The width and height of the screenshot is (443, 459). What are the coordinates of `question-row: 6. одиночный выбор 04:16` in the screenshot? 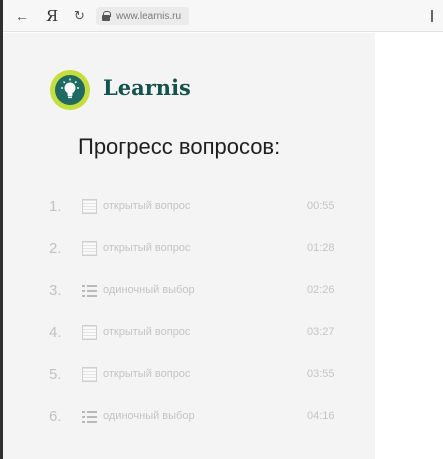 It's located at (189, 417).